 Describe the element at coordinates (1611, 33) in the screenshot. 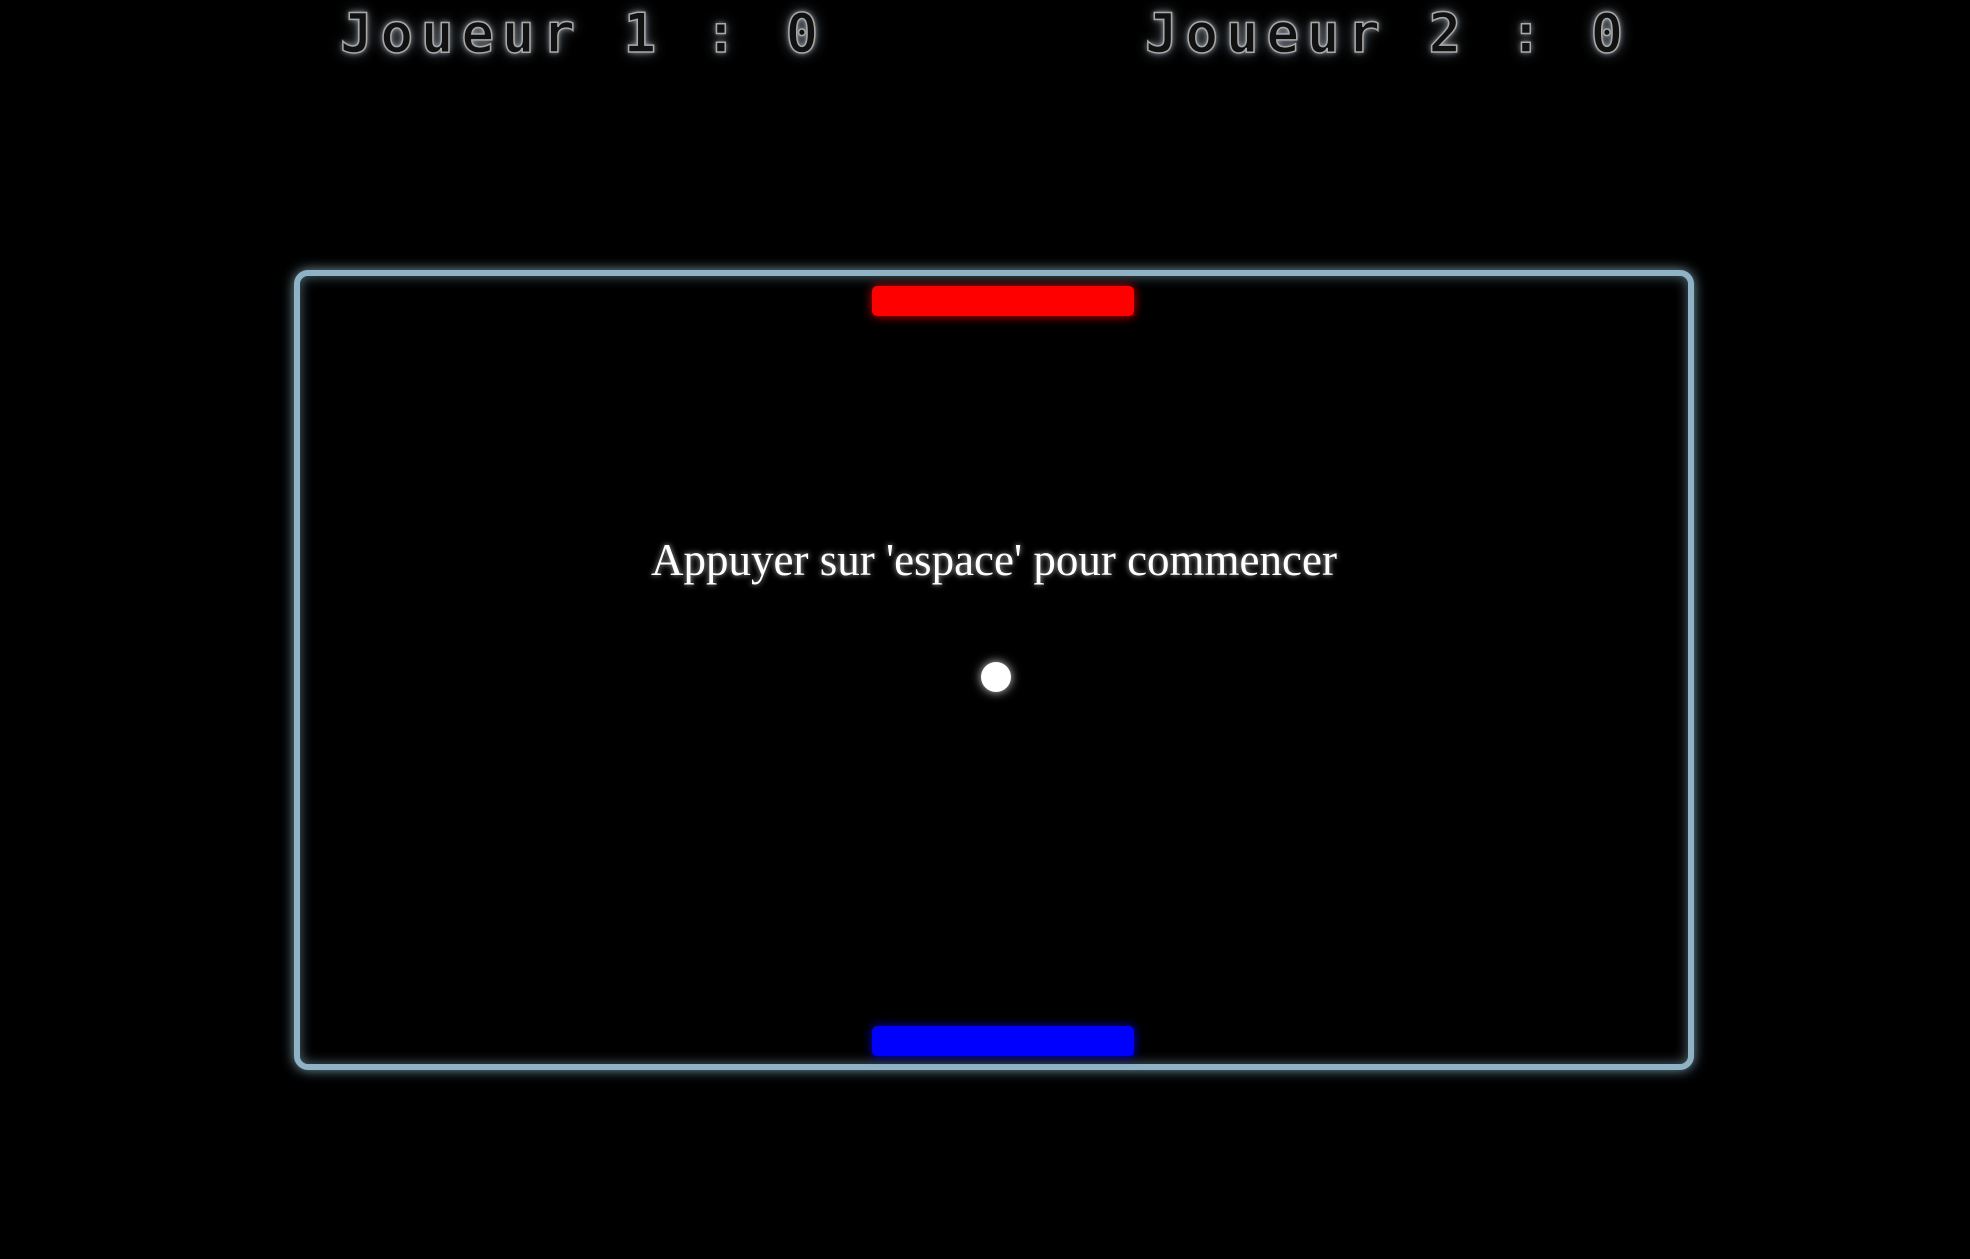

I see `player2-score-value: 0` at that location.